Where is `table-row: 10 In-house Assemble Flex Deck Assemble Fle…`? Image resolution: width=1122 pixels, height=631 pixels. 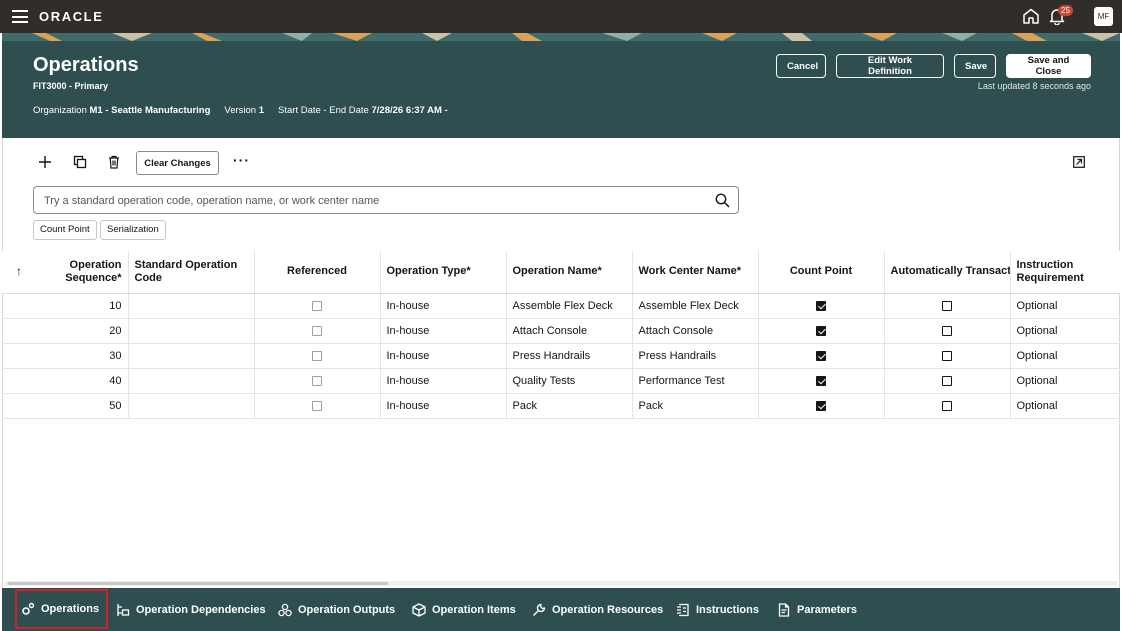 table-row: 10 In-house Assemble Flex Deck Assemble Fle… is located at coordinates (561, 306).